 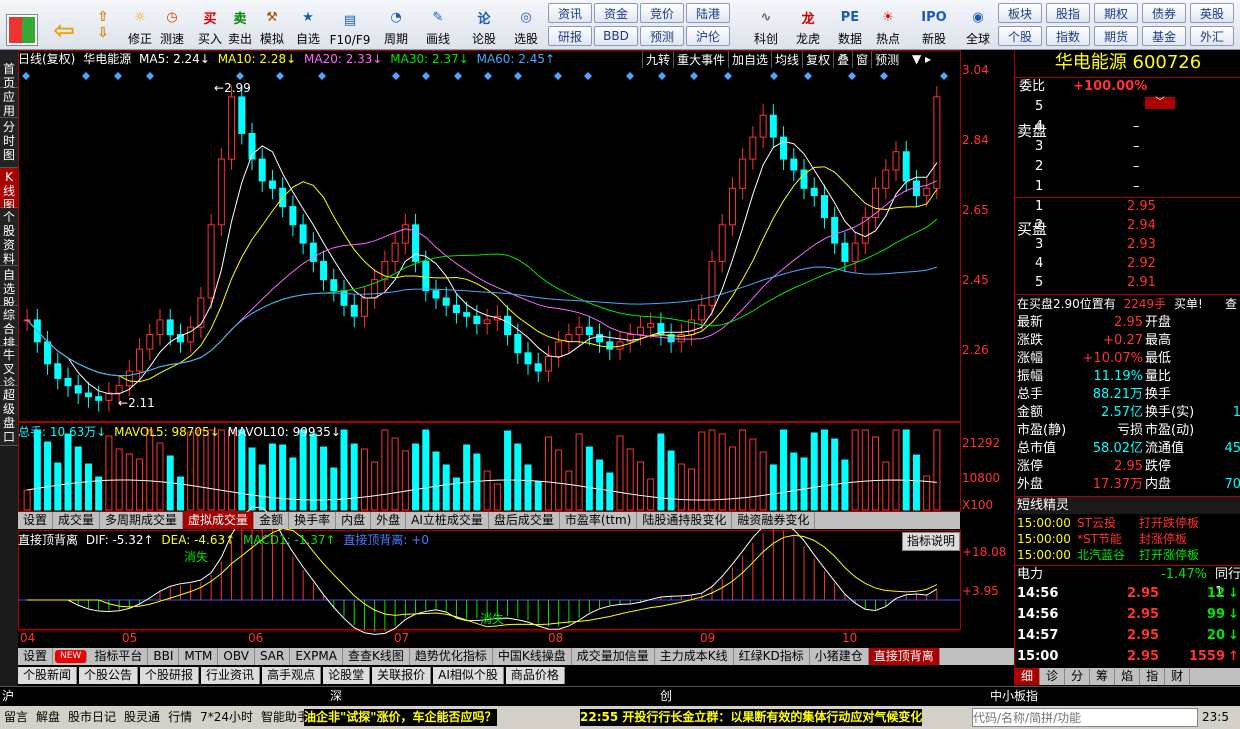 What do you see at coordinates (336, 696) in the screenshot?
I see `index-sz: 深` at bounding box center [336, 696].